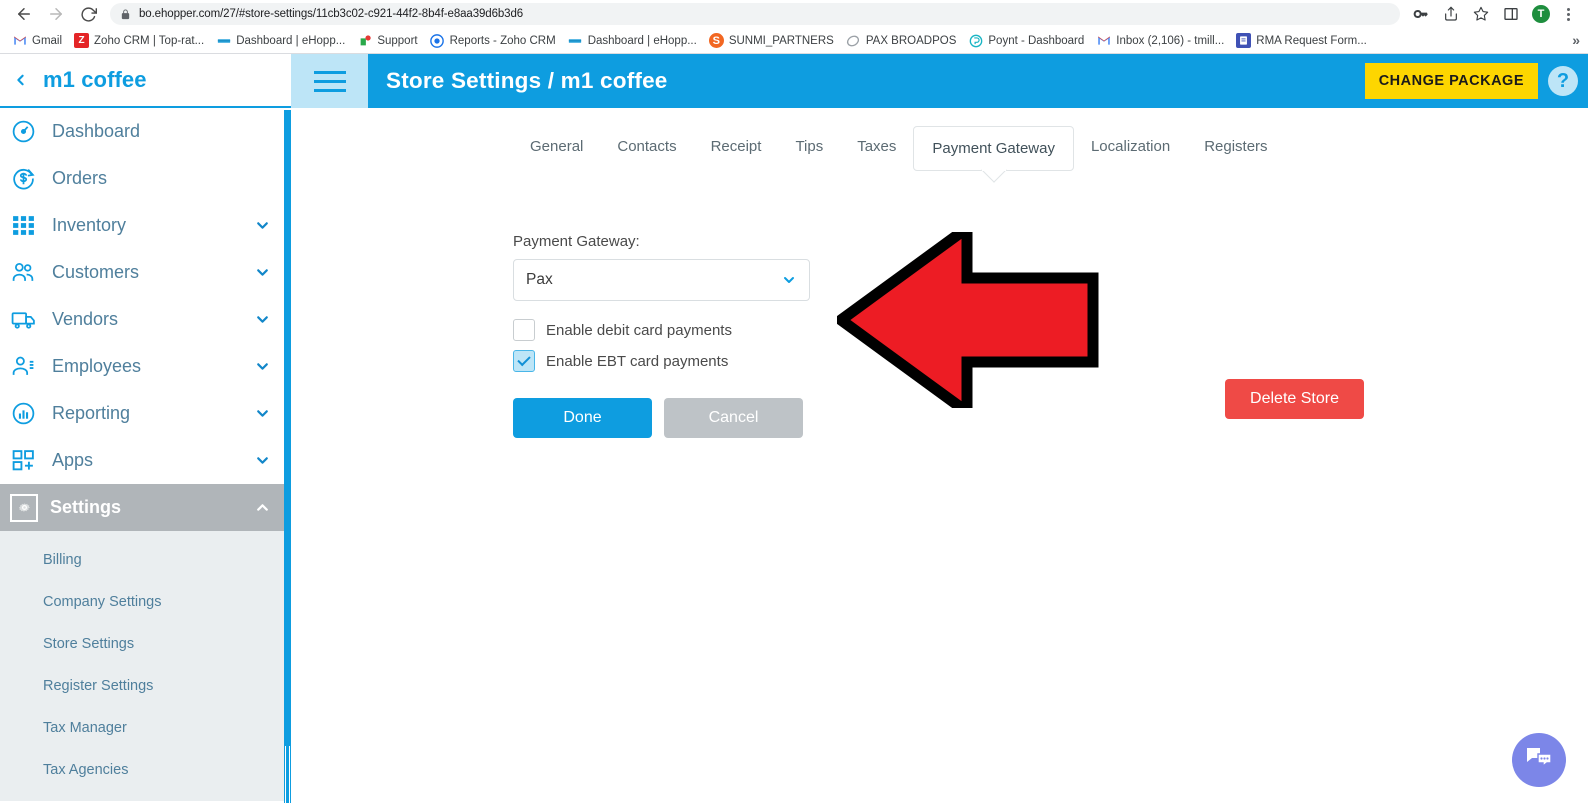 The height and width of the screenshot is (807, 1588). Describe the element at coordinates (661, 280) in the screenshot. I see `payment-gateway-select: Pax` at that location.